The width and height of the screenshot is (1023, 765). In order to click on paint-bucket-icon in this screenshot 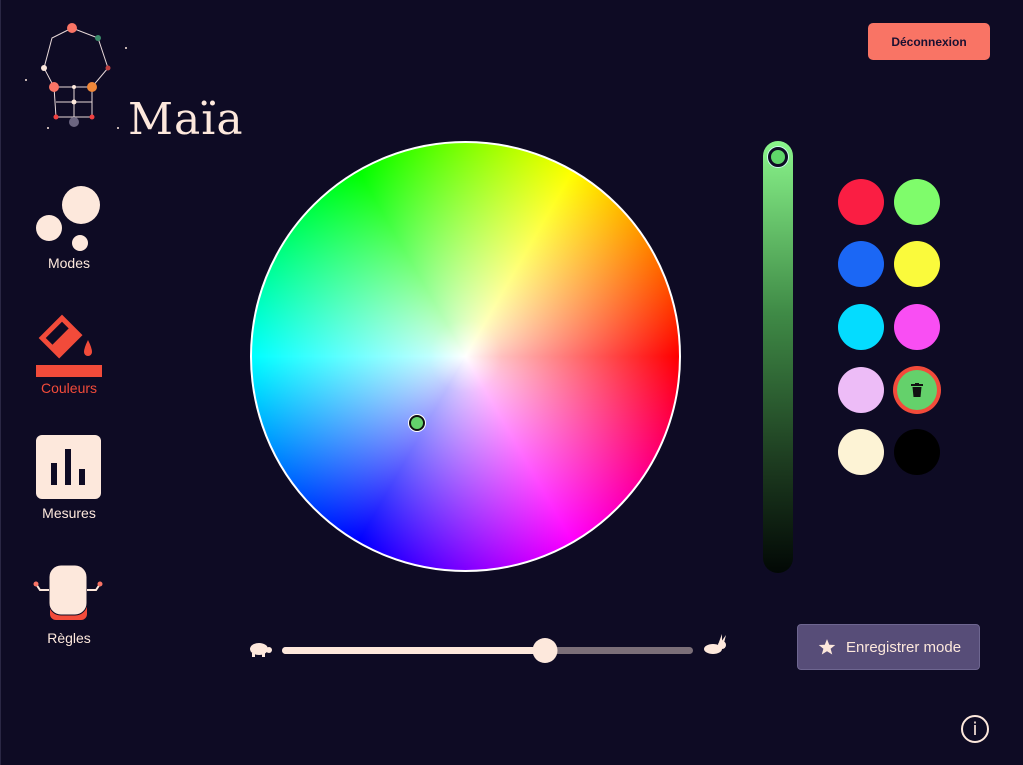, I will do `click(69, 345)`.